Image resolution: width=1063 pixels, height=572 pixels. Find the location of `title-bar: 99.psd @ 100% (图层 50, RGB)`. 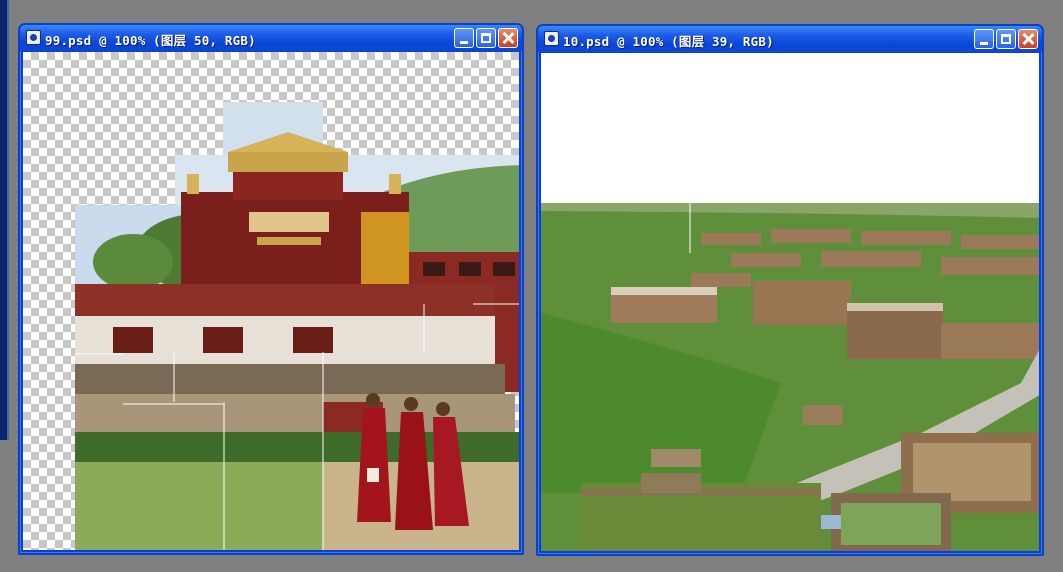

title-bar: 99.psd @ 100% (图层 50, RGB) is located at coordinates (271, 38).